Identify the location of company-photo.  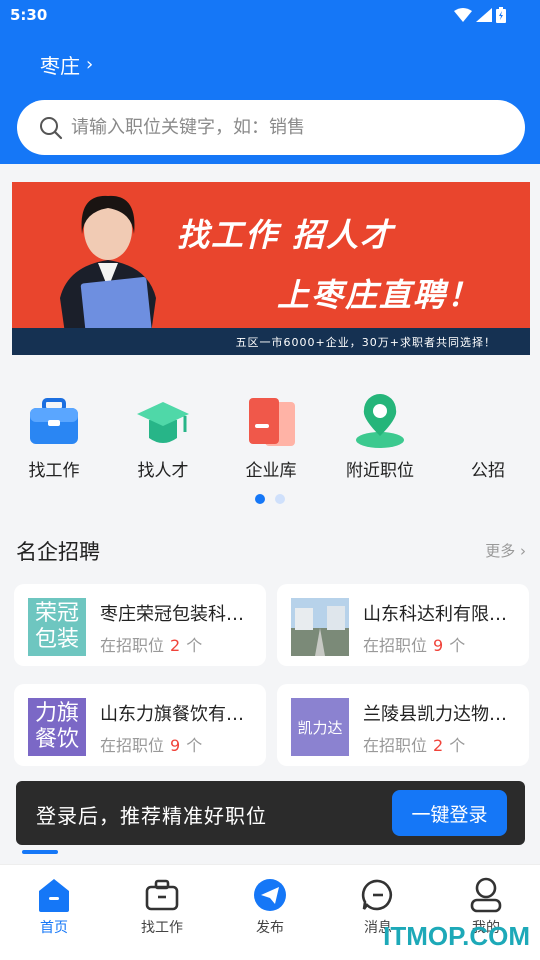
(320, 627).